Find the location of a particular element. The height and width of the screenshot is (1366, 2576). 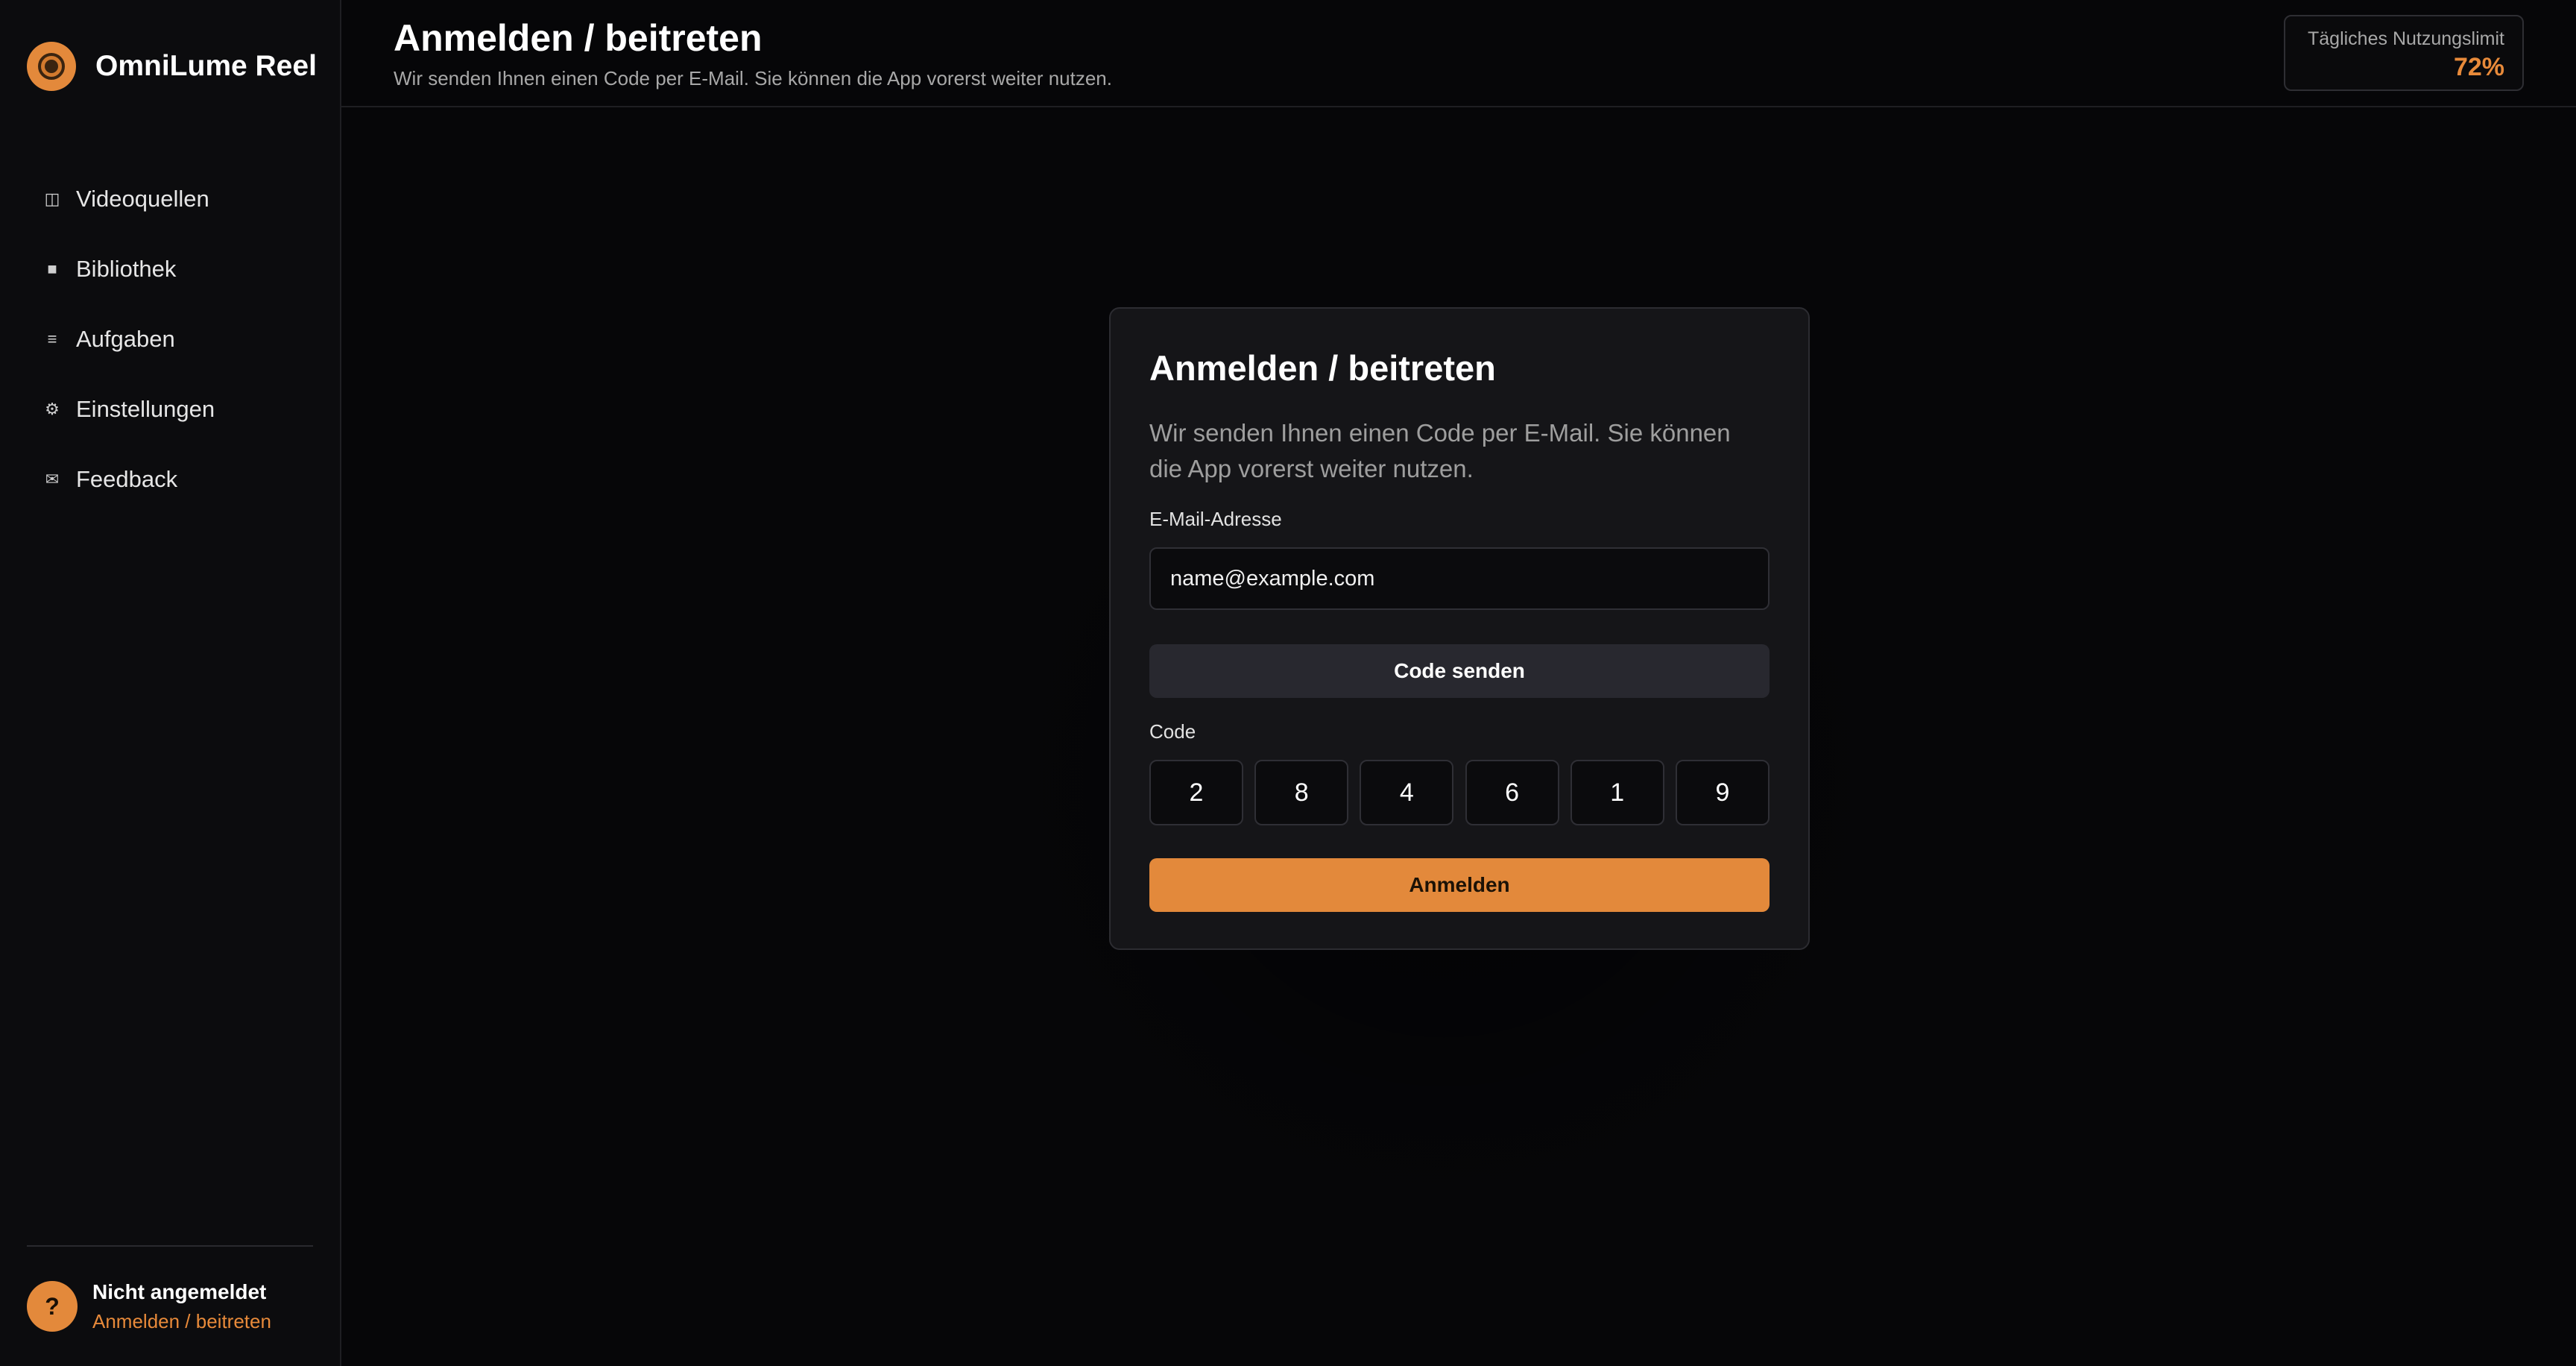

code-digit-2: 8 is located at coordinates (1301, 792).